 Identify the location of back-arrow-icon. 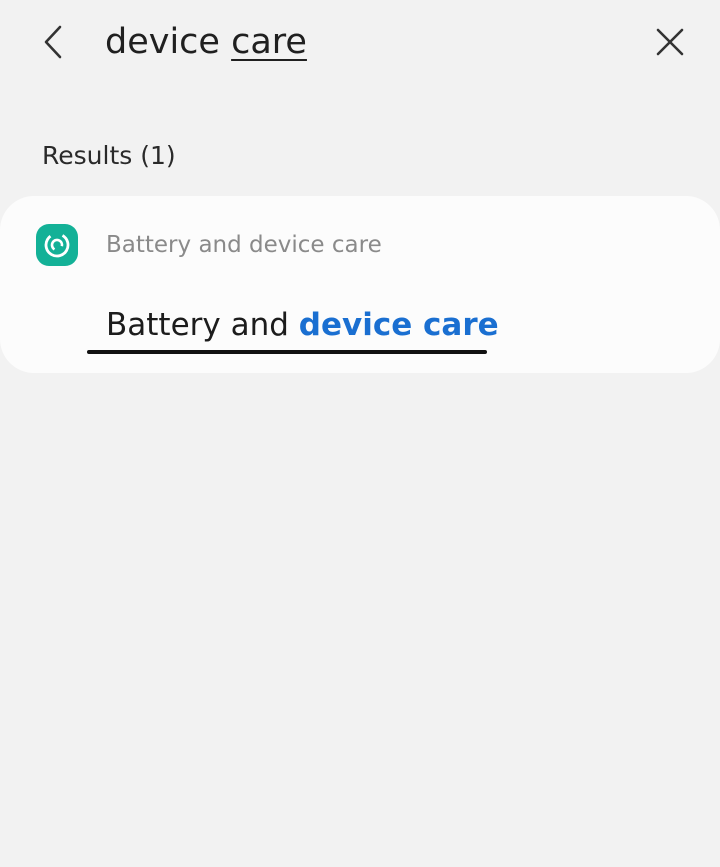
(53, 42).